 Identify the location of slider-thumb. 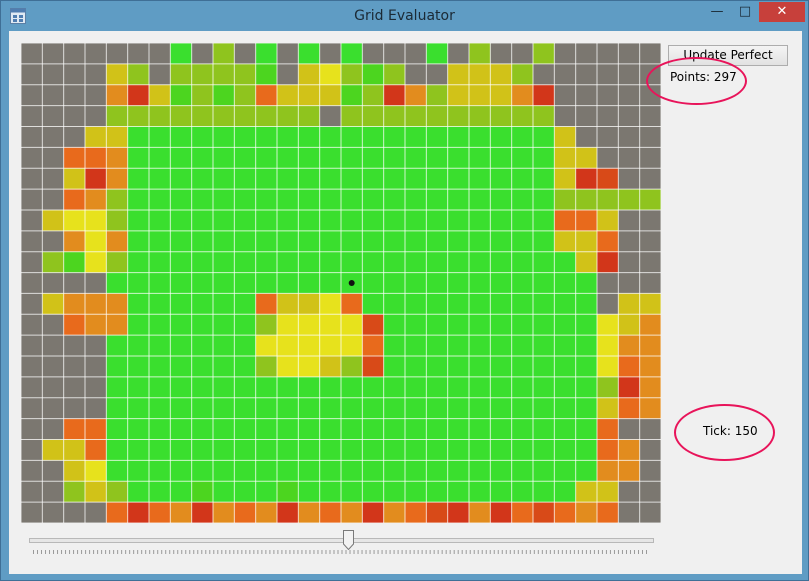
(348, 540).